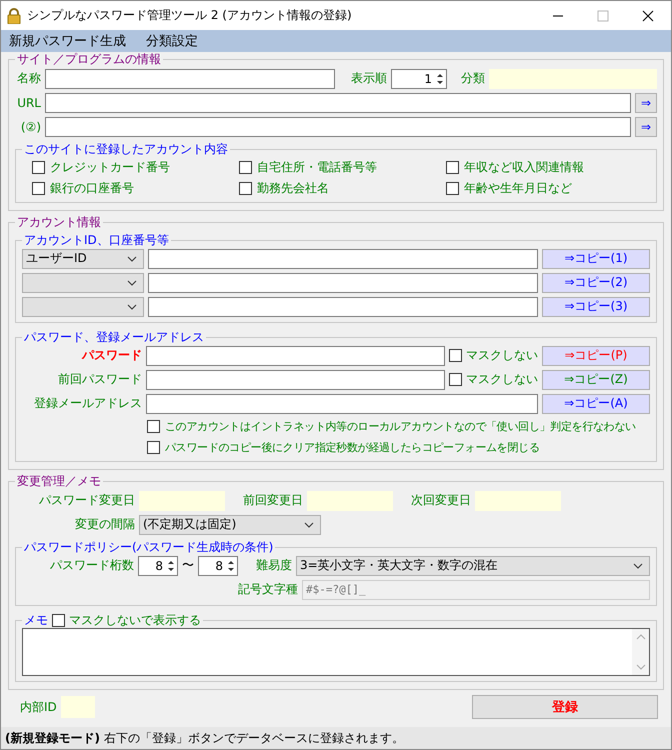  I want to click on checkbox-label: クレジットカード番号, so click(110, 167).